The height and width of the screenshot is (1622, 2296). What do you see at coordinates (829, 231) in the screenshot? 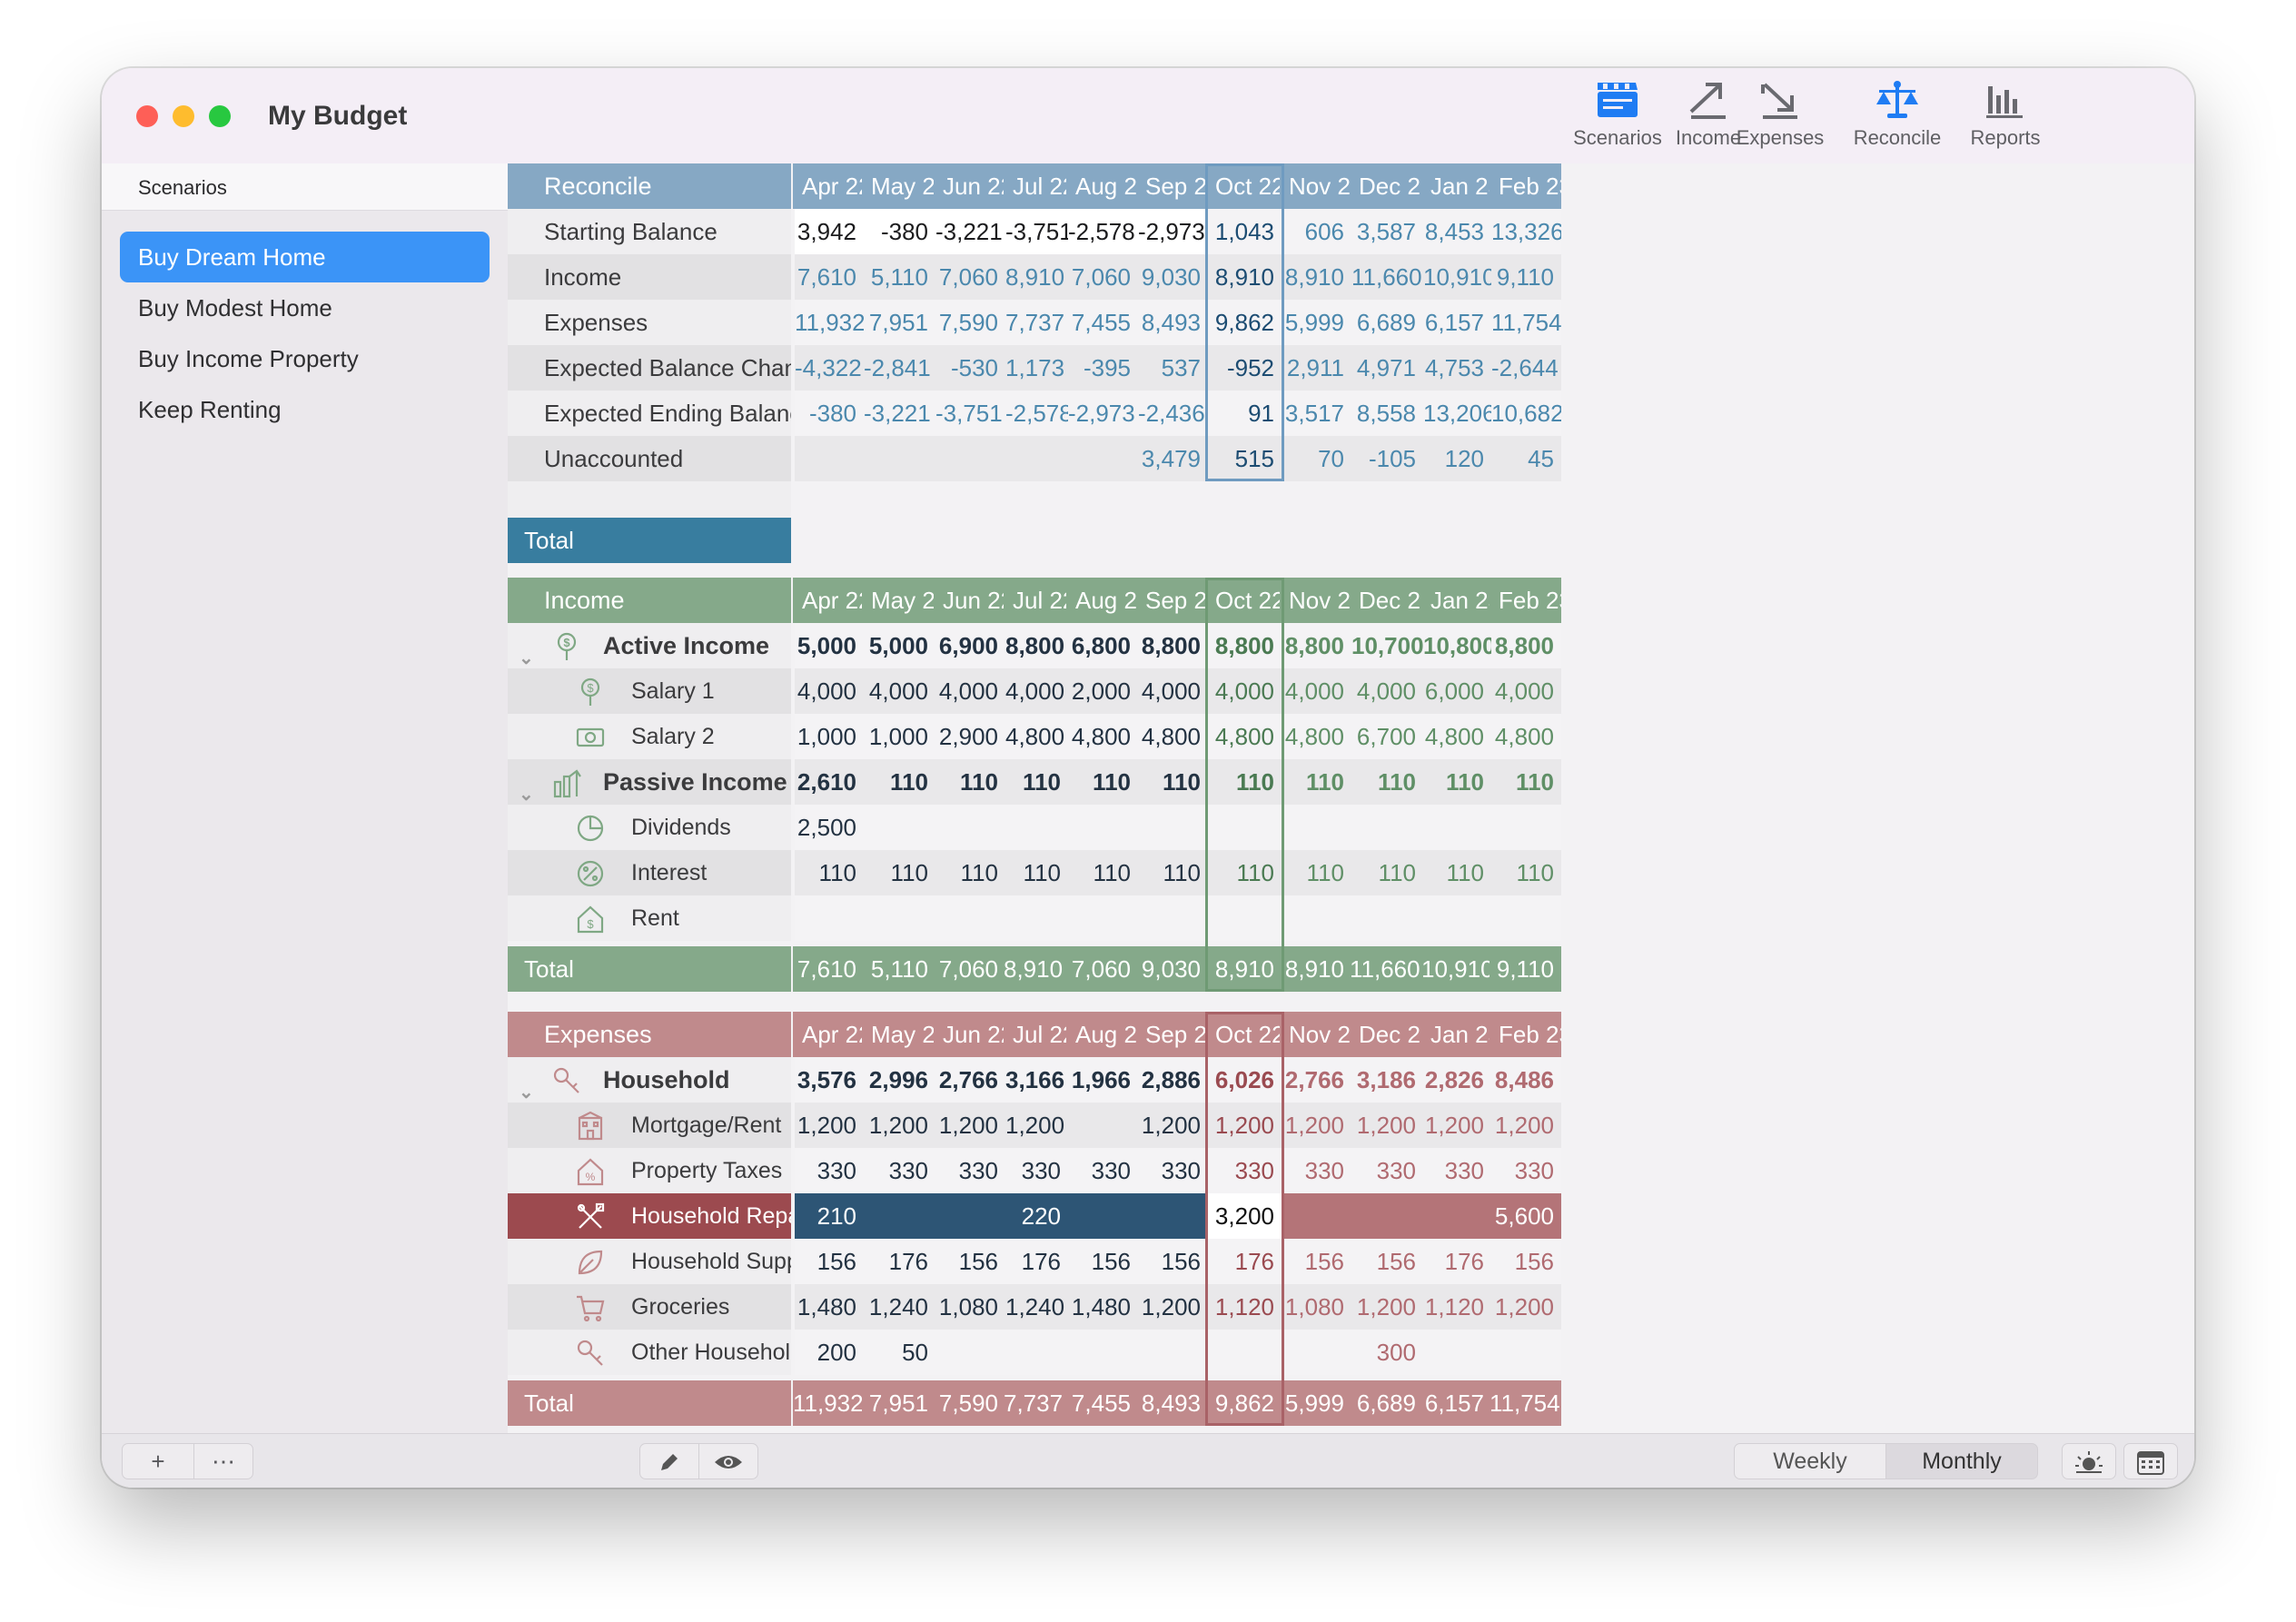
I see `reconcile-cell: 3,942` at bounding box center [829, 231].